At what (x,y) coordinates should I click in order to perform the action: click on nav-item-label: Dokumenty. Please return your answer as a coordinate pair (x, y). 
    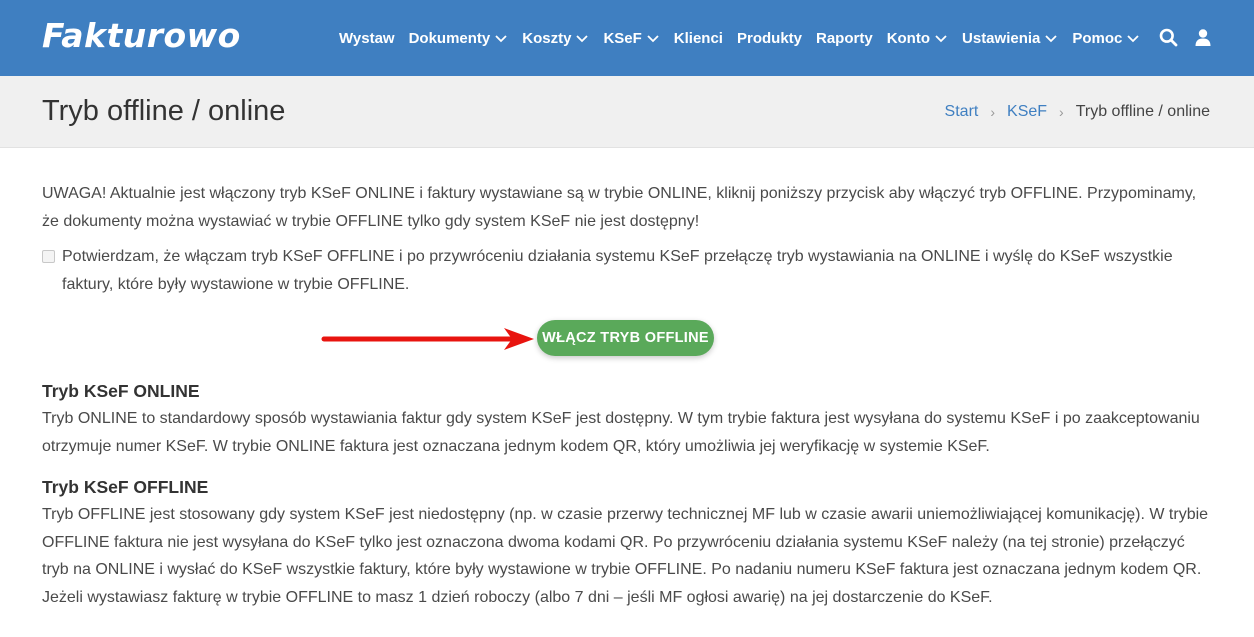
    Looking at the image, I should click on (449, 38).